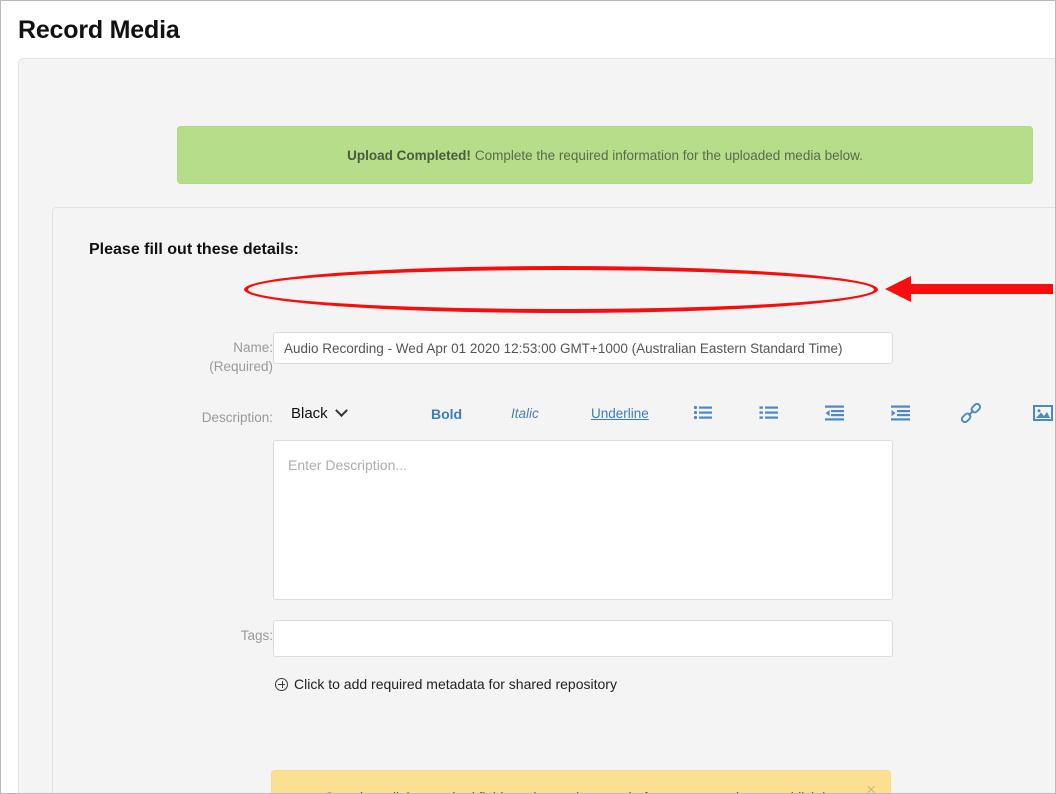 Image resolution: width=1056 pixels, height=794 pixels. Describe the element at coordinates (409, 155) in the screenshot. I see `upload-success-strong: Upload Completed!` at that location.